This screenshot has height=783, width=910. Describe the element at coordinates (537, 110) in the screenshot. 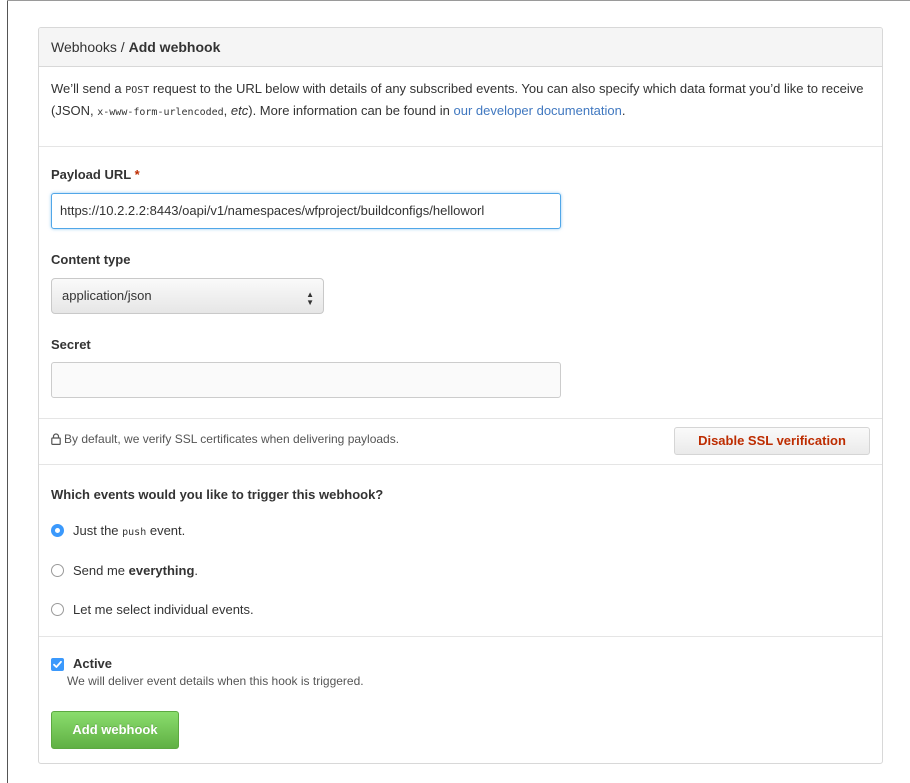

I see `developer-docs-link: our developer documentation` at that location.